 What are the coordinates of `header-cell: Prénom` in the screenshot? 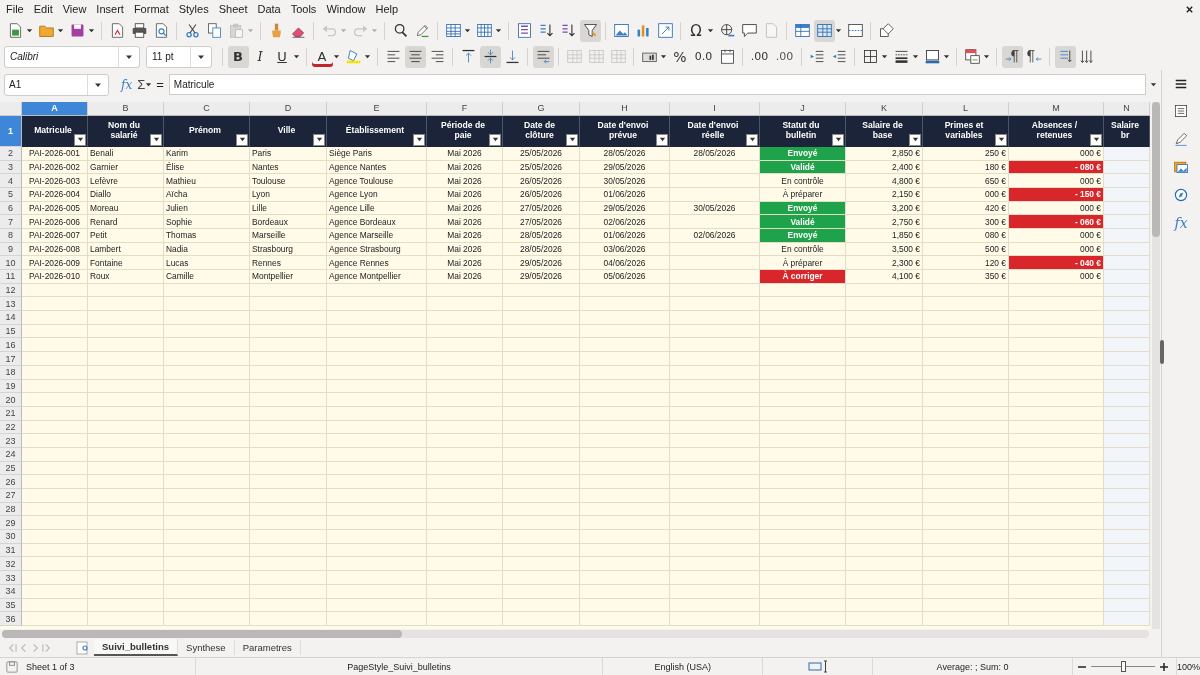 It's located at (207, 131).